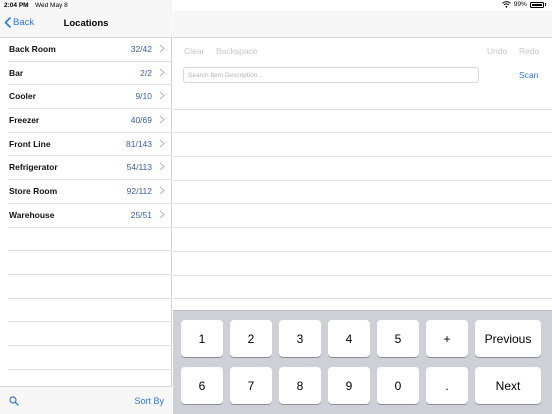 This screenshot has width=552, height=414. Describe the element at coordinates (520, 4) in the screenshot. I see `battery-percent: 99%` at that location.